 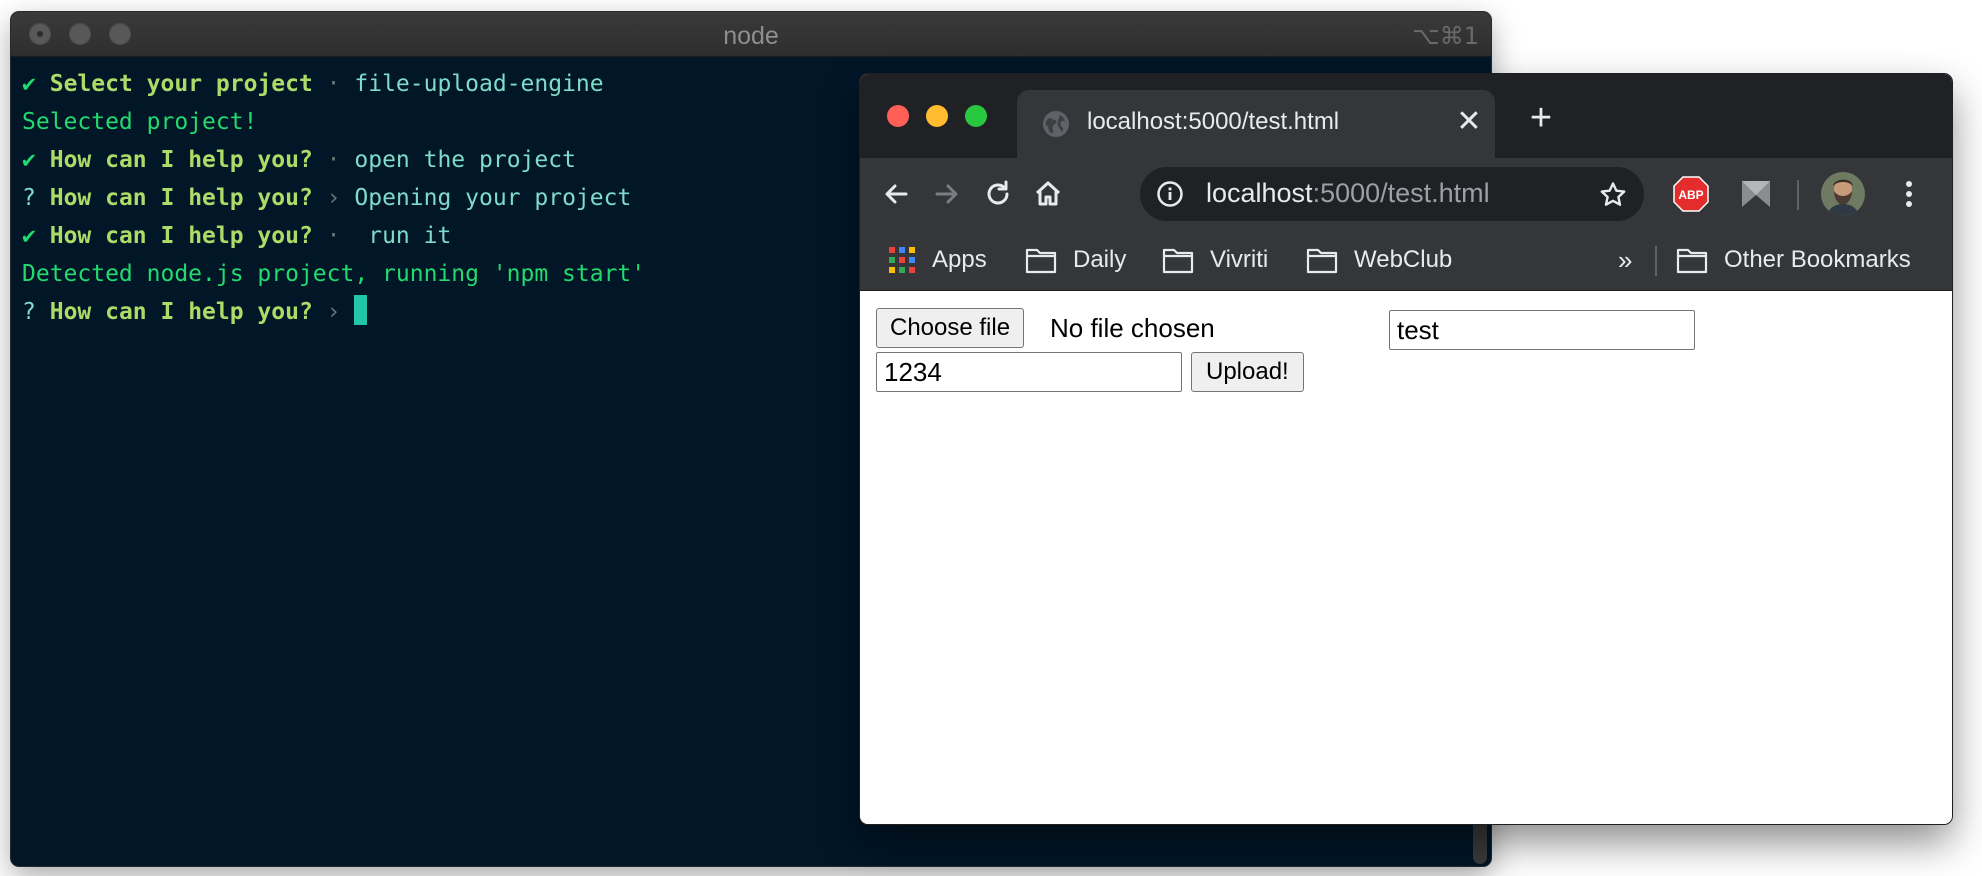 What do you see at coordinates (361, 310) in the screenshot?
I see `terminal-cursor` at bounding box center [361, 310].